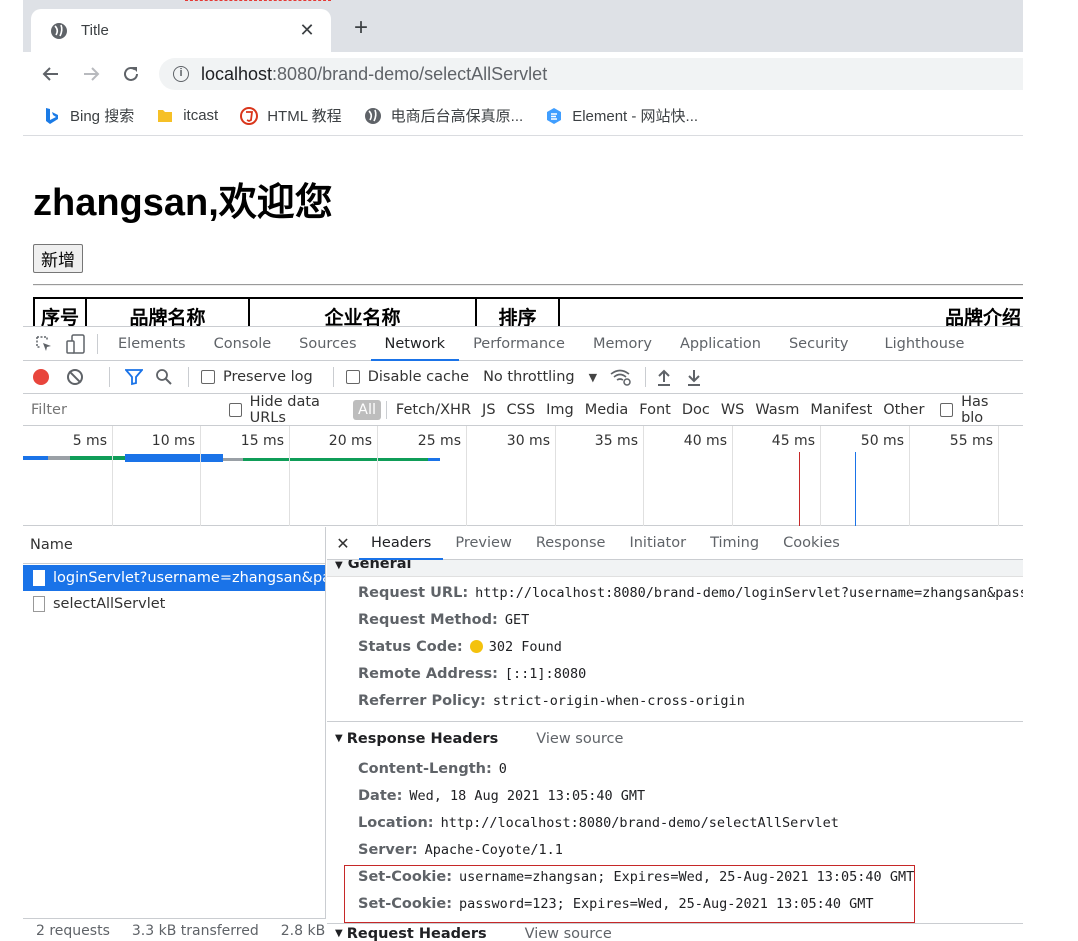 The width and height of the screenshot is (1078, 941). Describe the element at coordinates (621, 377) in the screenshot. I see `network-conditions-icon` at that location.